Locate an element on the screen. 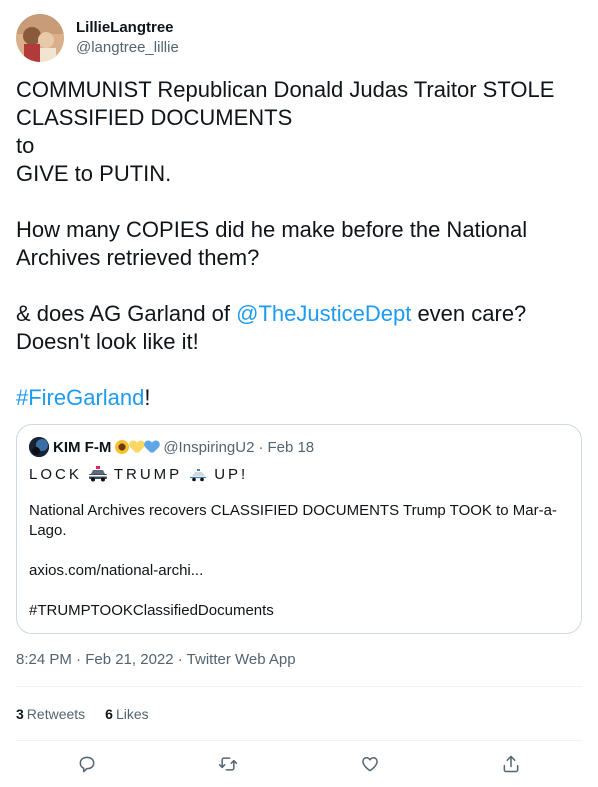 This screenshot has width=598, height=787. police-car-icon is located at coordinates (97, 474).